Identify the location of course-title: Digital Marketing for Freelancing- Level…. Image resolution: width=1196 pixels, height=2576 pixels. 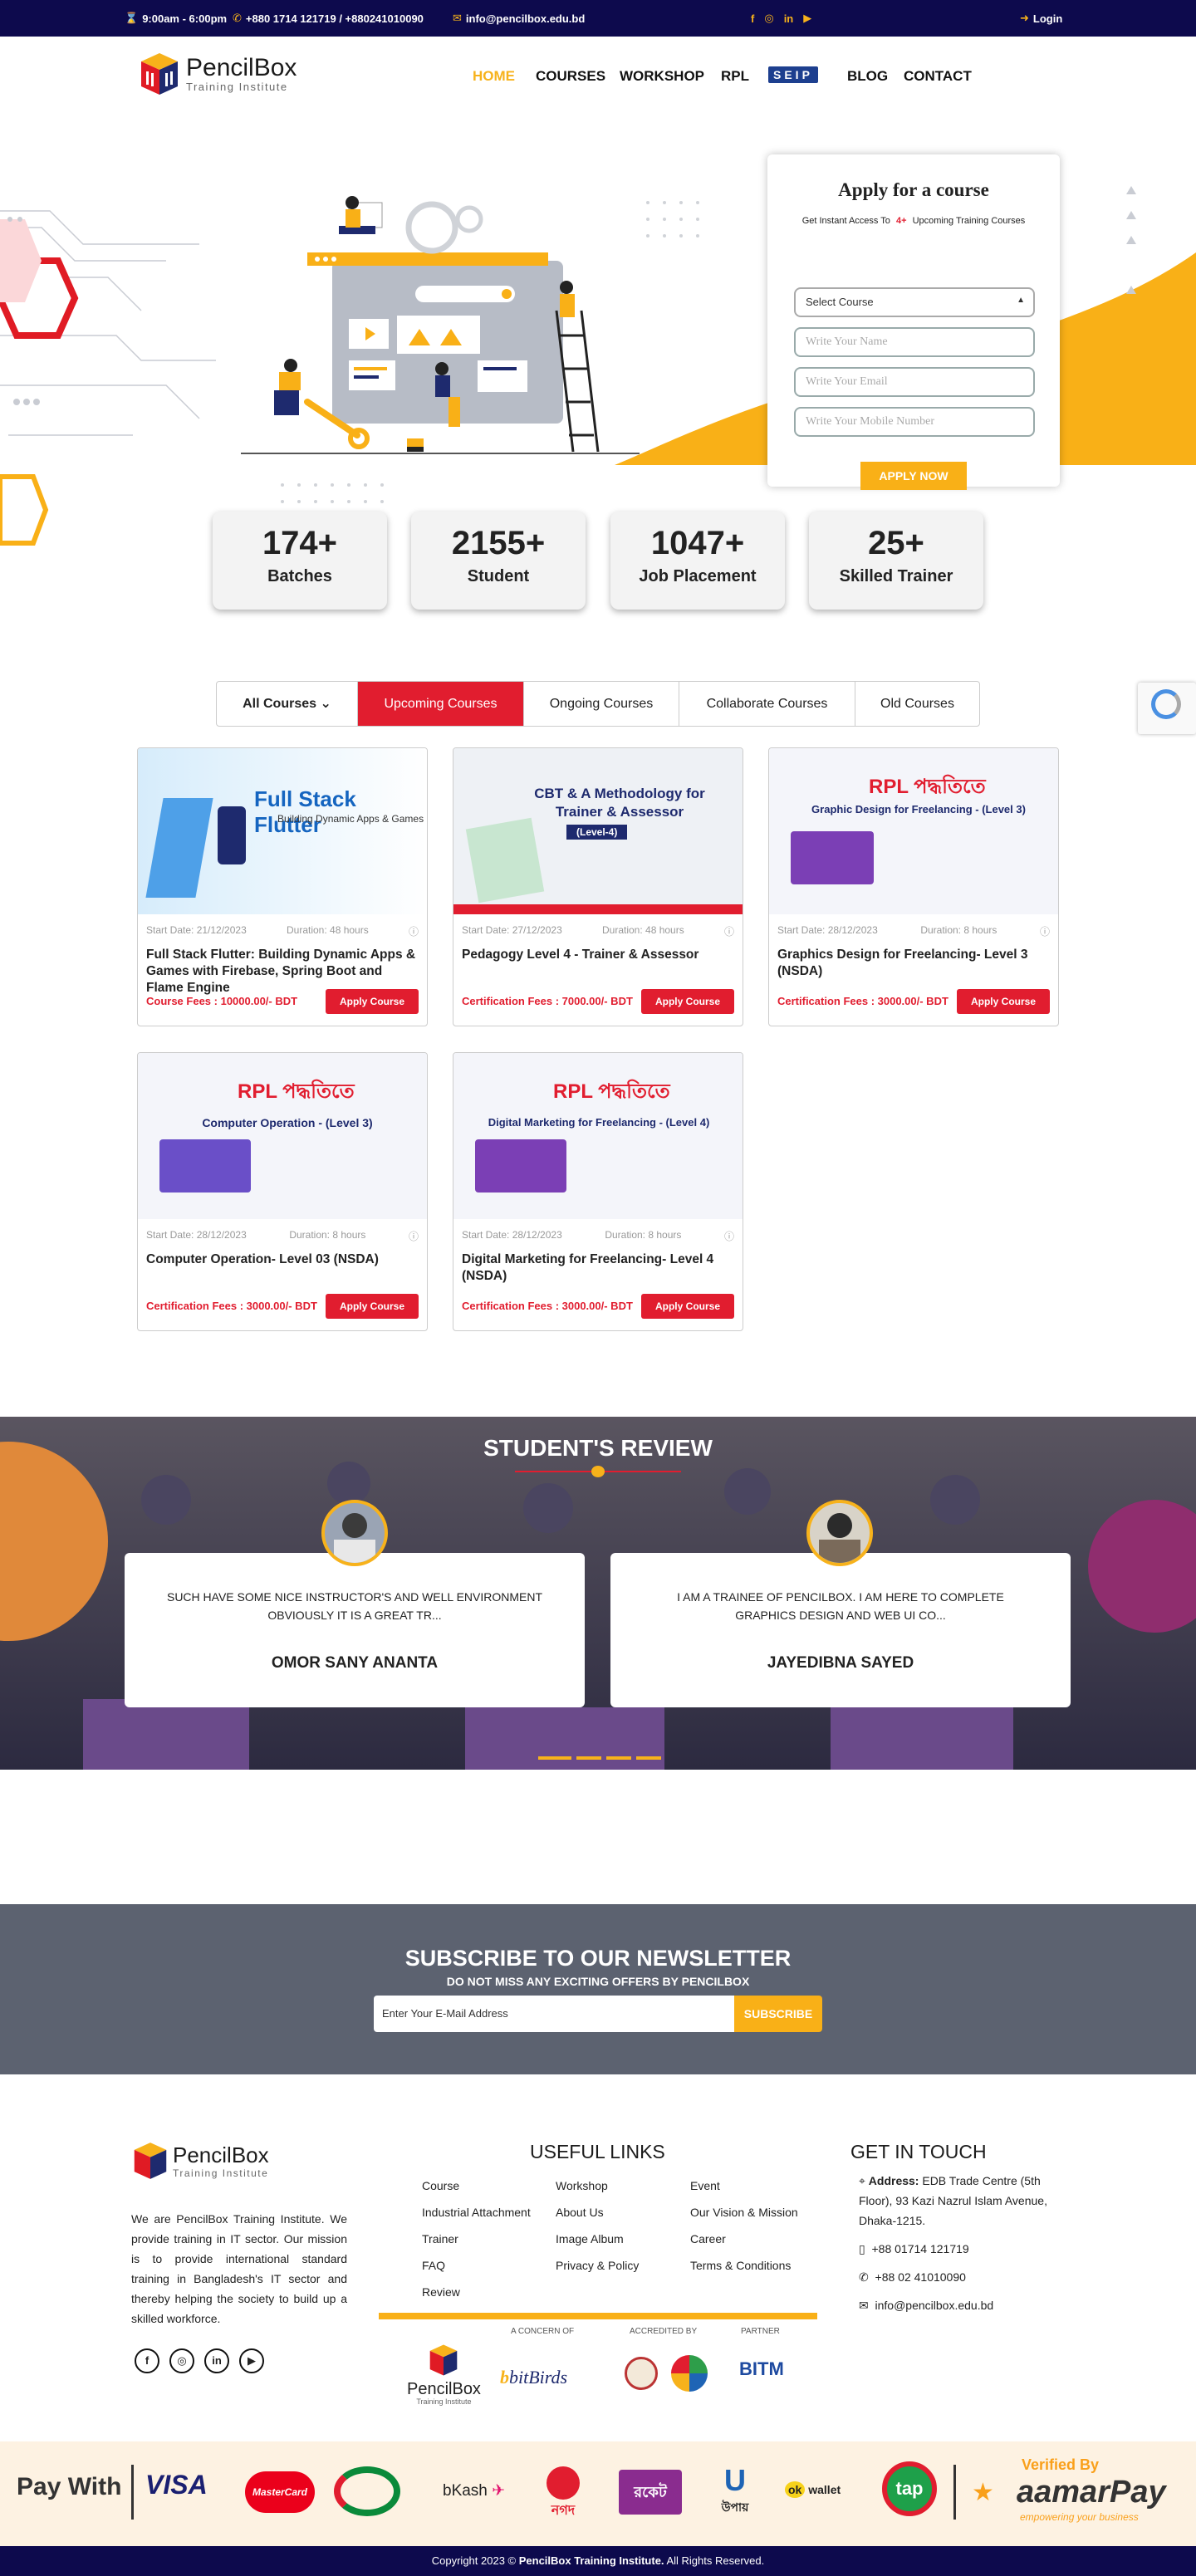
(598, 1269).